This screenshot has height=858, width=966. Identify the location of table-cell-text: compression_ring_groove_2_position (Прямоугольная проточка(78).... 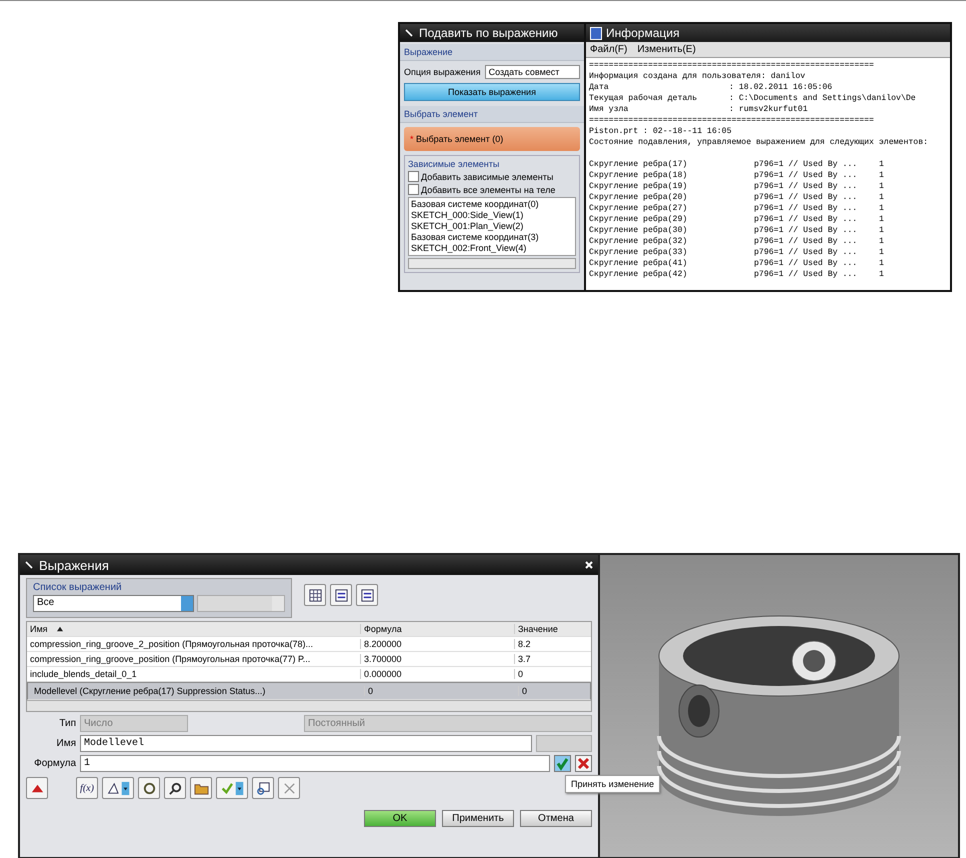
(171, 644).